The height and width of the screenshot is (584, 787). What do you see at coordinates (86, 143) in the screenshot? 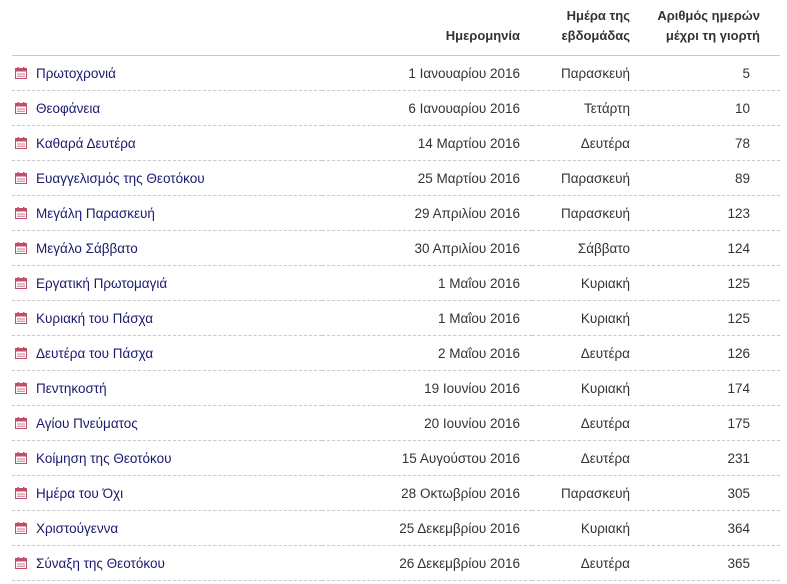
I see `holiday-link: Καθαρά Δευτέρα` at bounding box center [86, 143].